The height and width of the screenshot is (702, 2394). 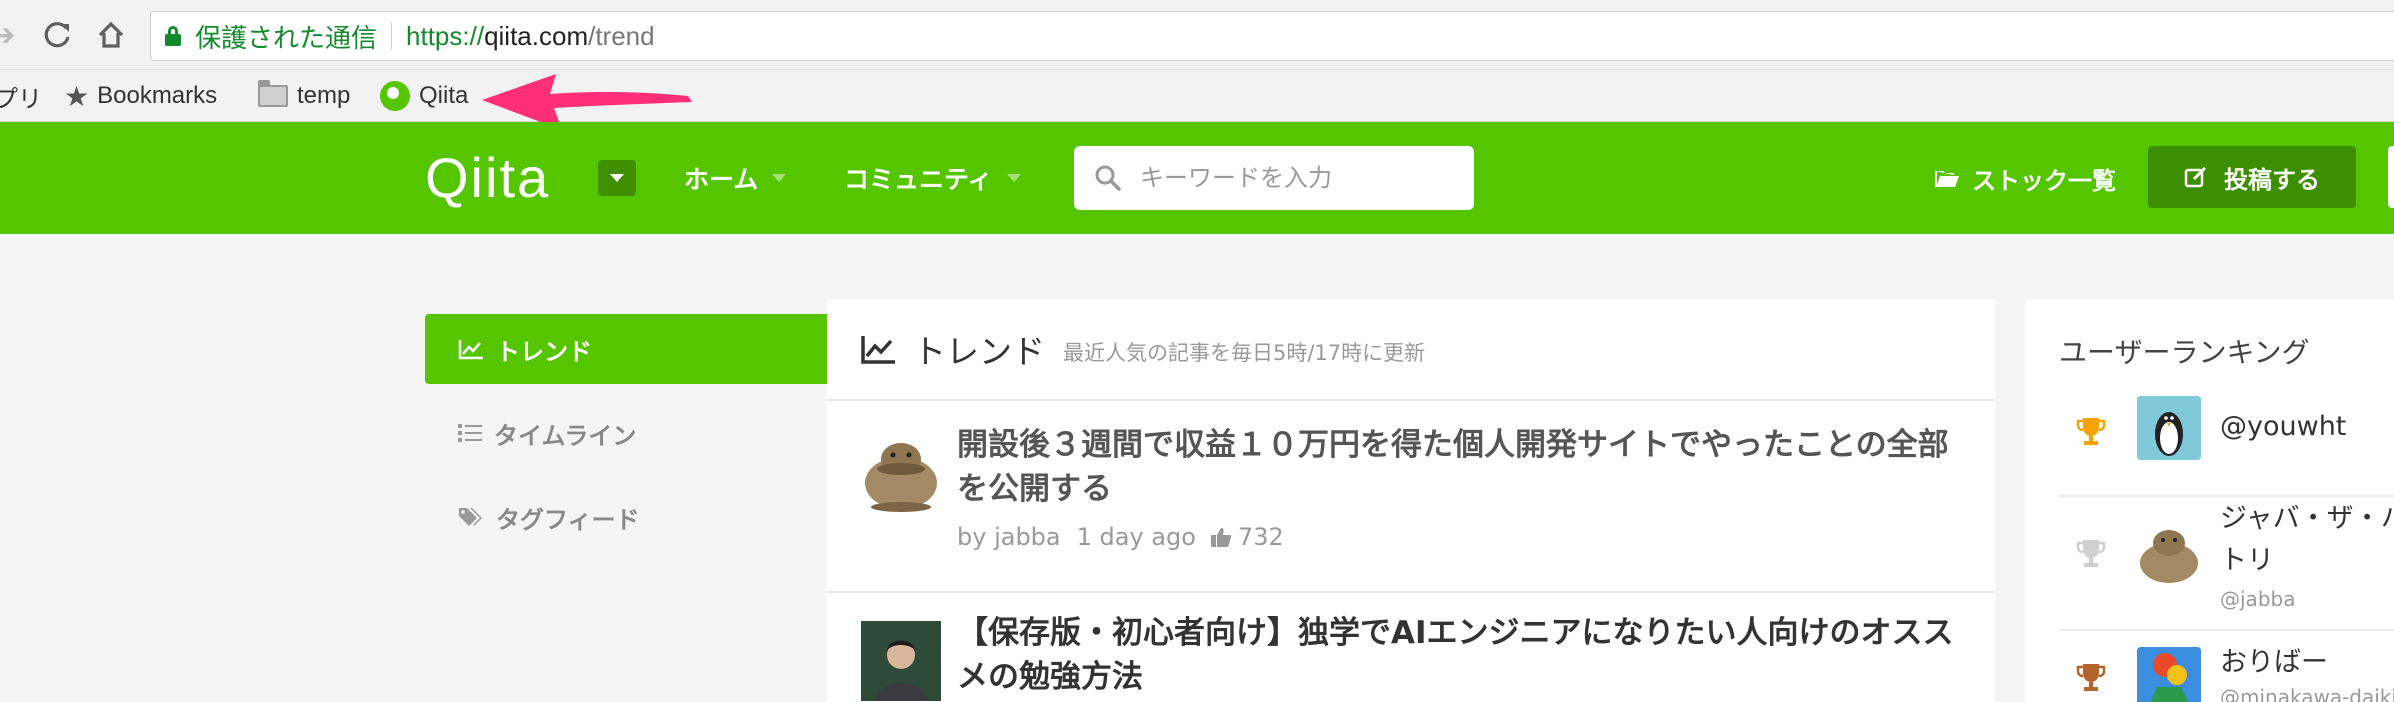 I want to click on sidebar-item-tagfeed: タグフィード, so click(x=626, y=517).